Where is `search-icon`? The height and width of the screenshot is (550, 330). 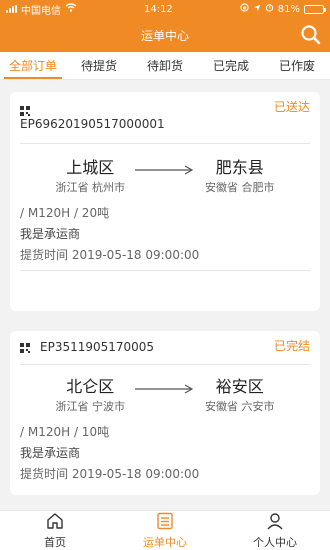
search-icon is located at coordinates (311, 35).